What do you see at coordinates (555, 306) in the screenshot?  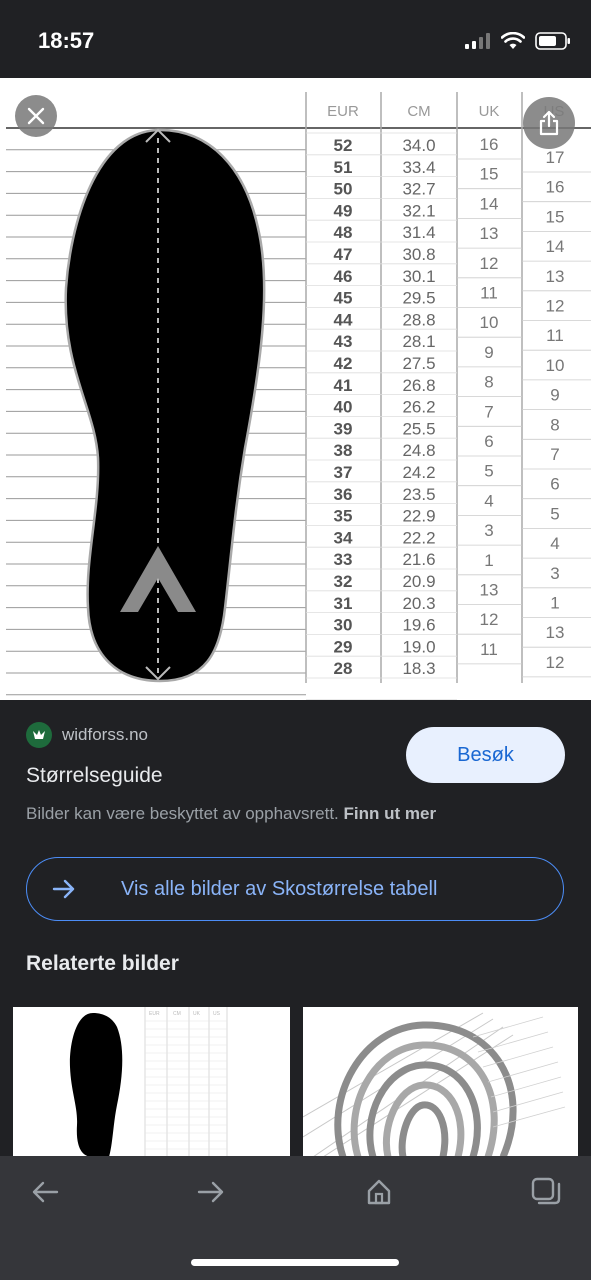 I see `us-size: 12` at bounding box center [555, 306].